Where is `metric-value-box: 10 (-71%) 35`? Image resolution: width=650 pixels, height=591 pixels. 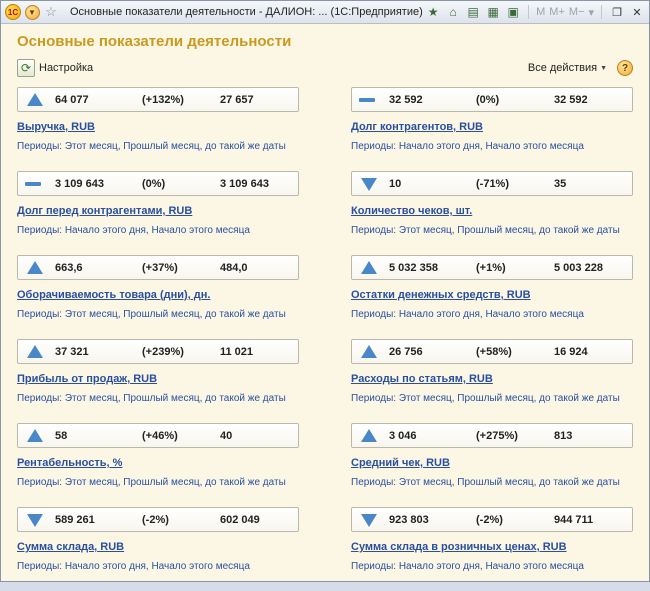 metric-value-box: 10 (-71%) 35 is located at coordinates (492, 183).